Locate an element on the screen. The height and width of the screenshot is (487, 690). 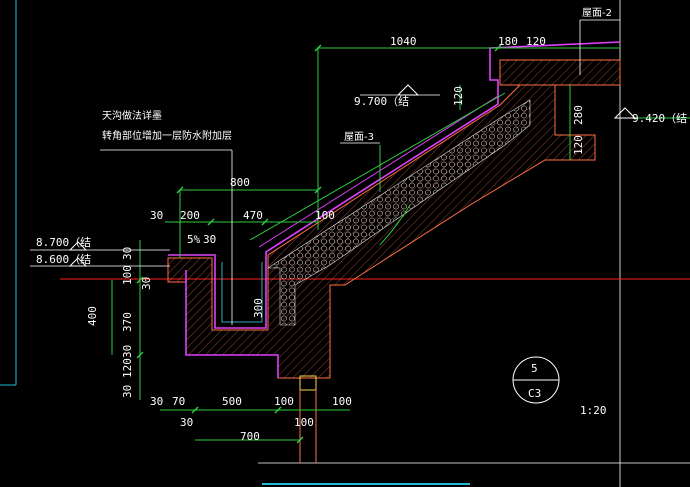
dim-100-d: 100 is located at coordinates (304, 422).